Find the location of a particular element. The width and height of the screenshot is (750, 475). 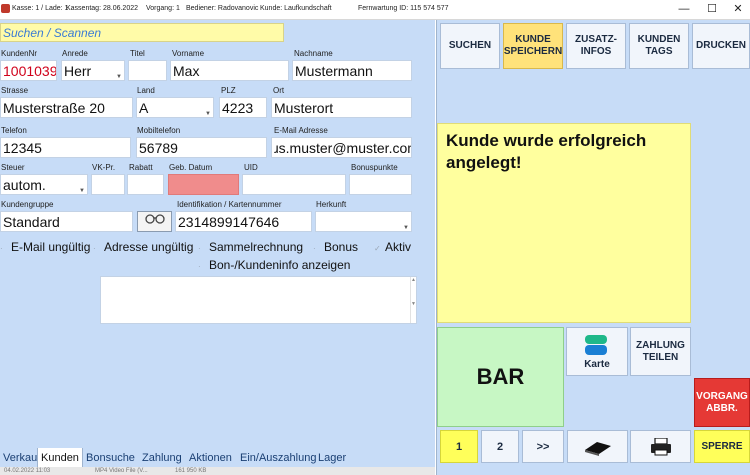

gebdatum-label: Geb. Datum is located at coordinates (191, 167).